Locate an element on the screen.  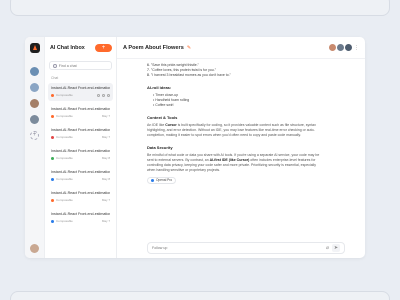
bullet-text: Handheld foam rolling is located at coordinates (172, 100).